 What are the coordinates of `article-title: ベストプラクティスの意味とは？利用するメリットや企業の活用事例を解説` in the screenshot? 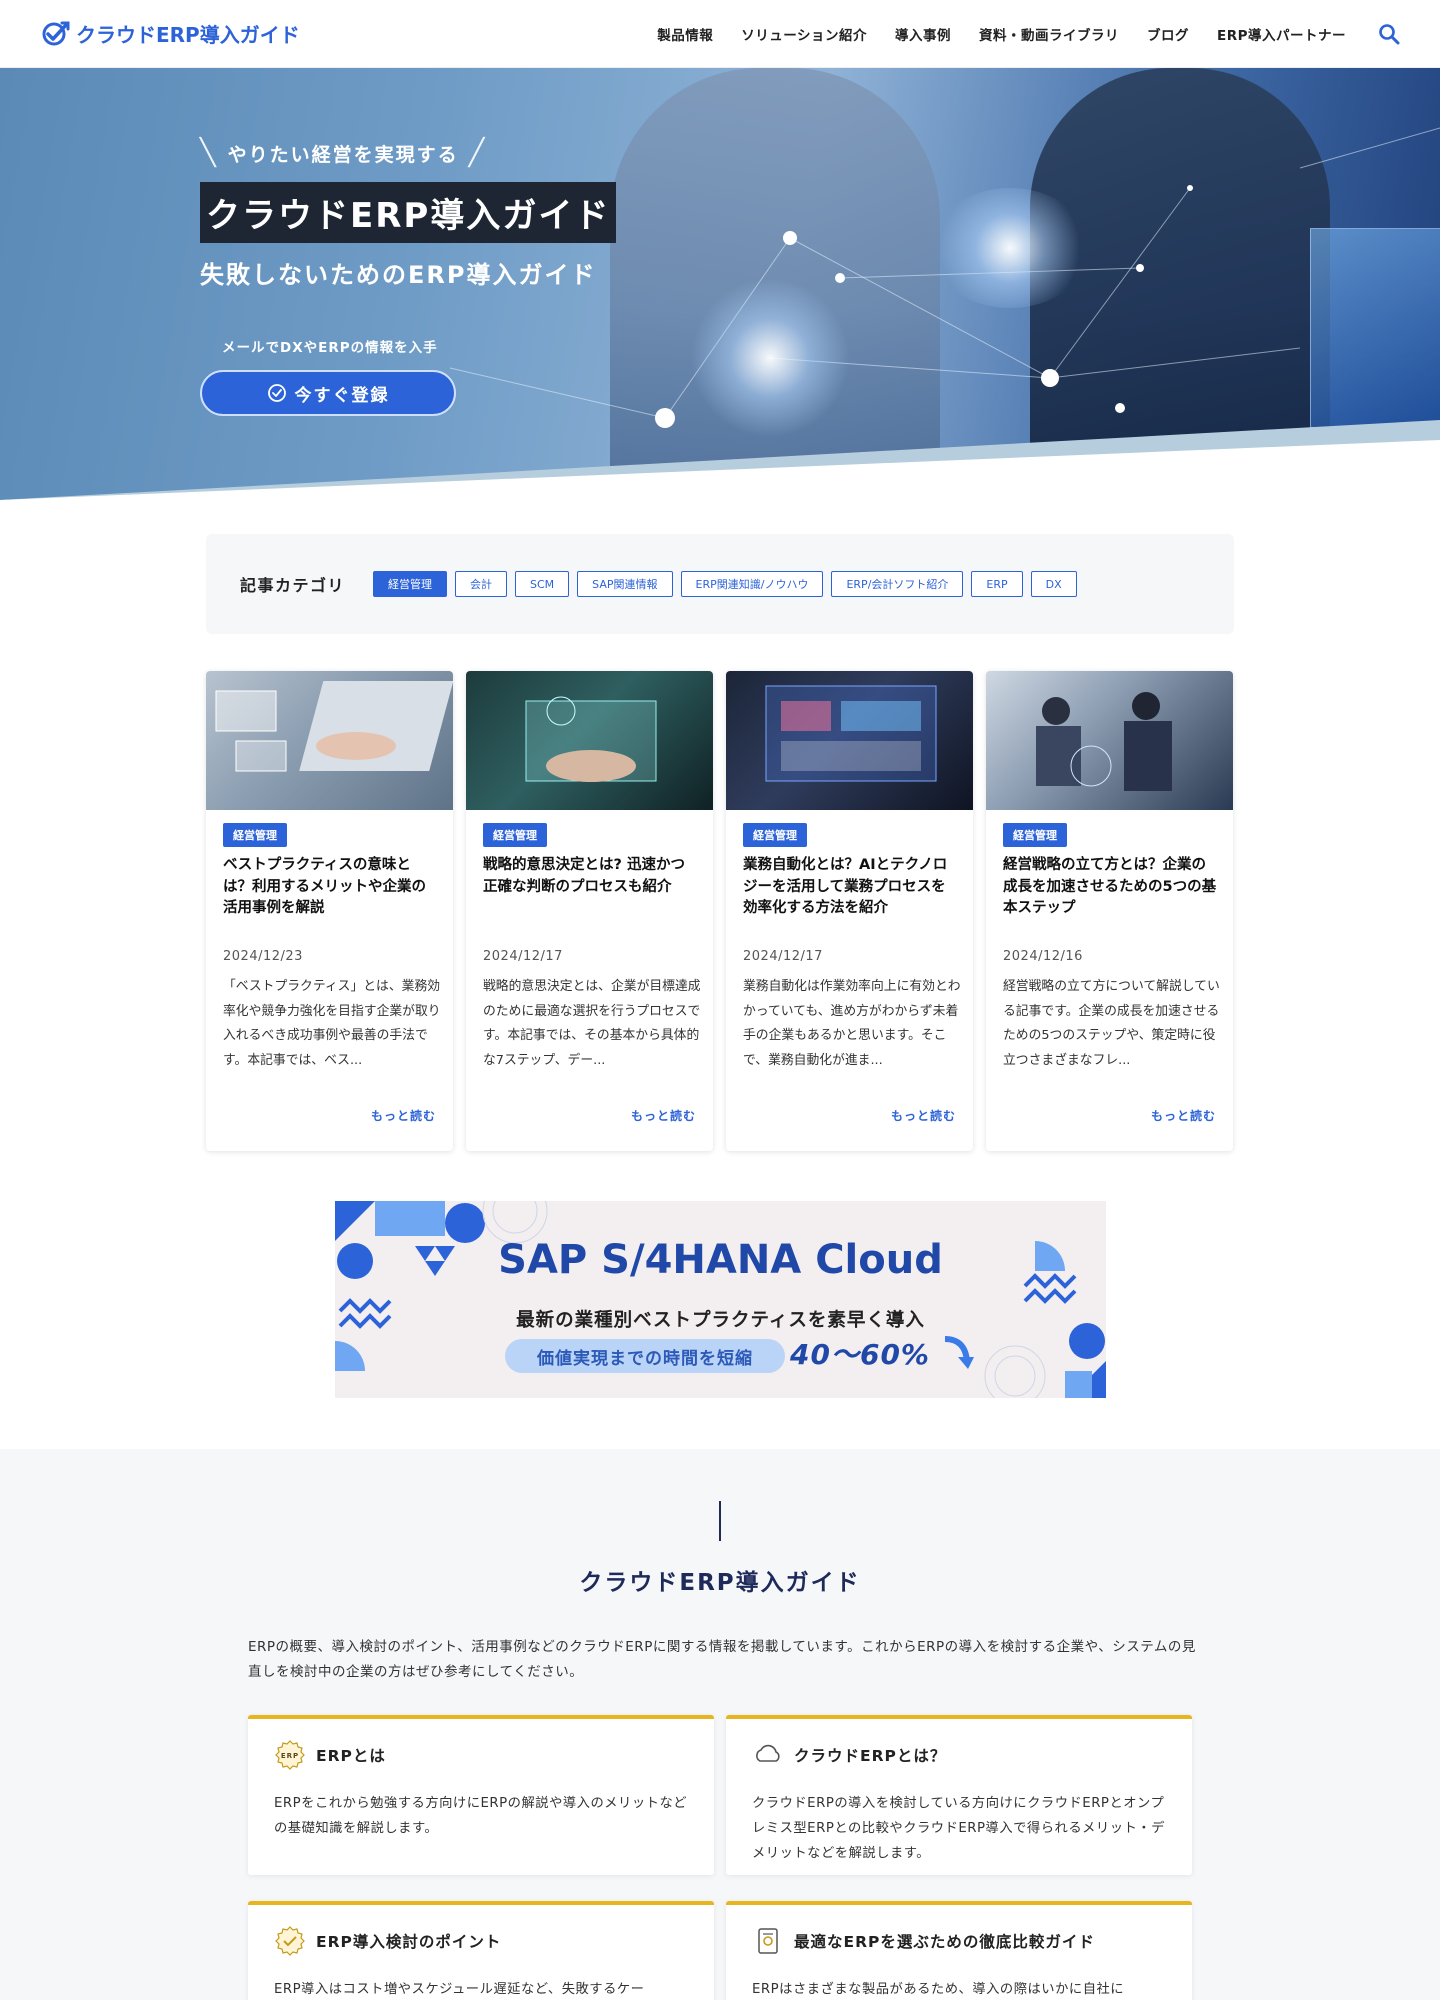 It's located at (330, 887).